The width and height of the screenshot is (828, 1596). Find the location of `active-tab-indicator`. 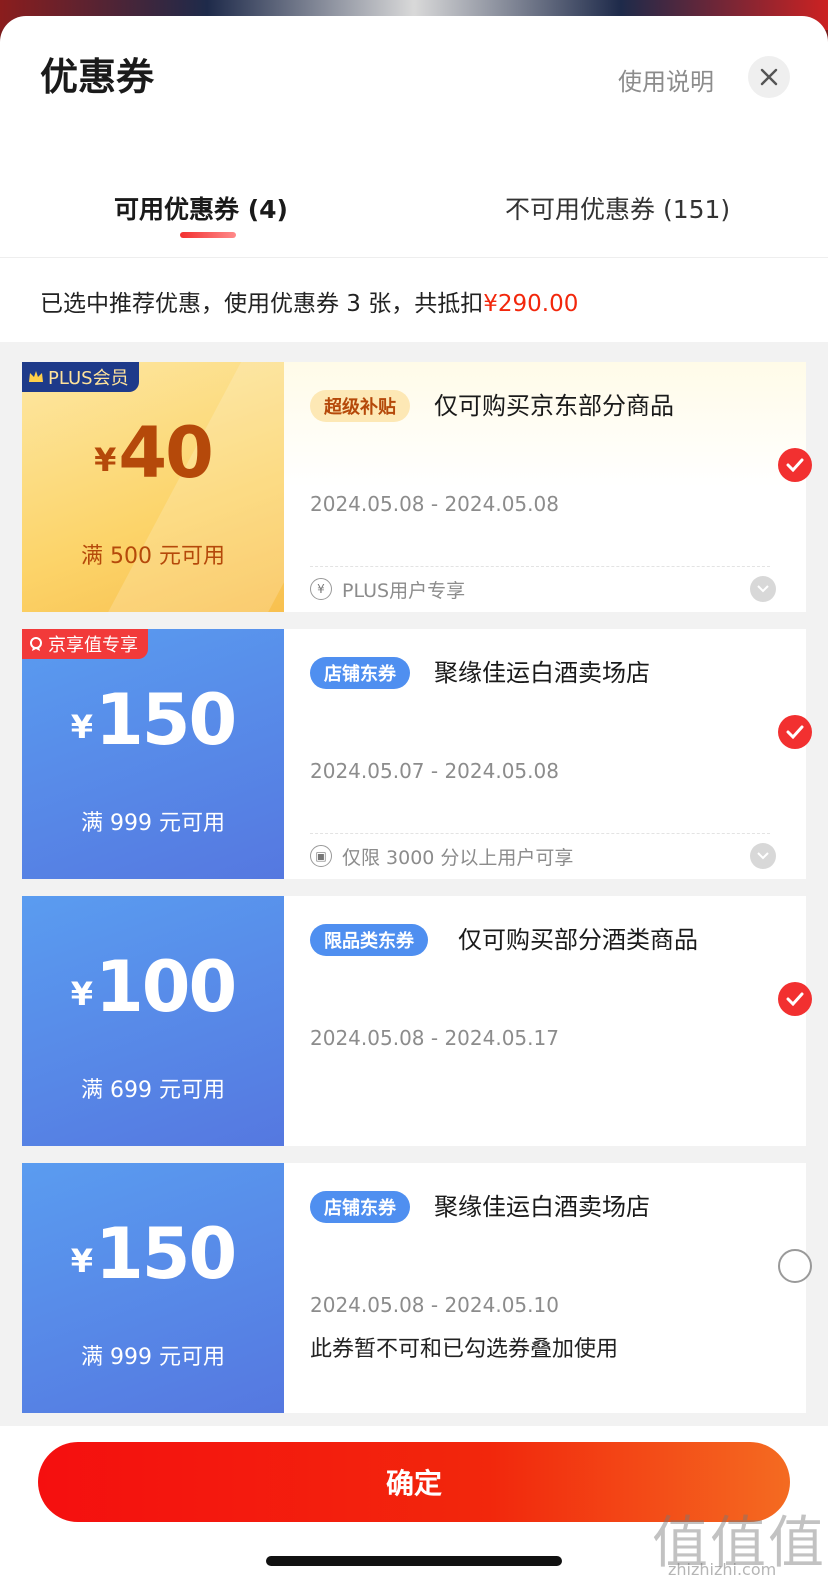

active-tab-indicator is located at coordinates (208, 235).